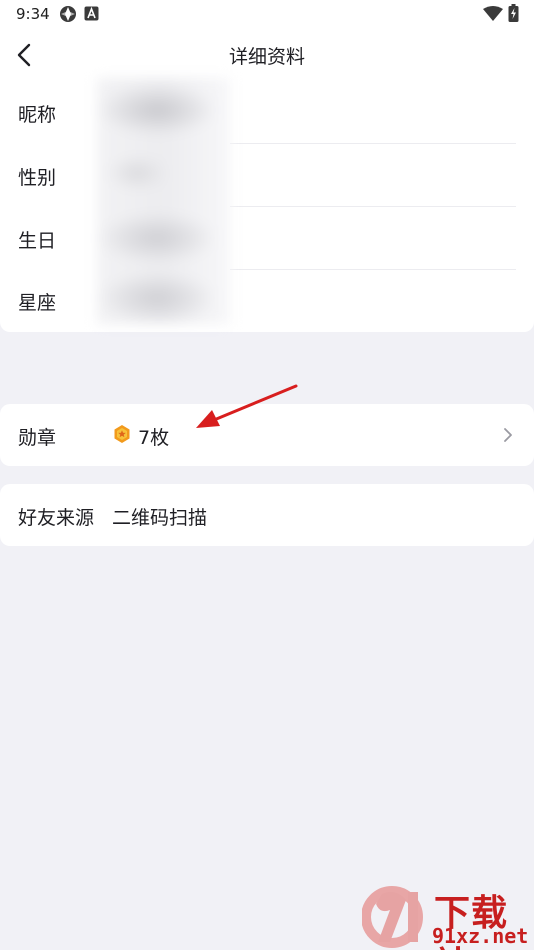 The width and height of the screenshot is (534, 950). I want to click on nav-bar: 详细资料, so click(267, 55).